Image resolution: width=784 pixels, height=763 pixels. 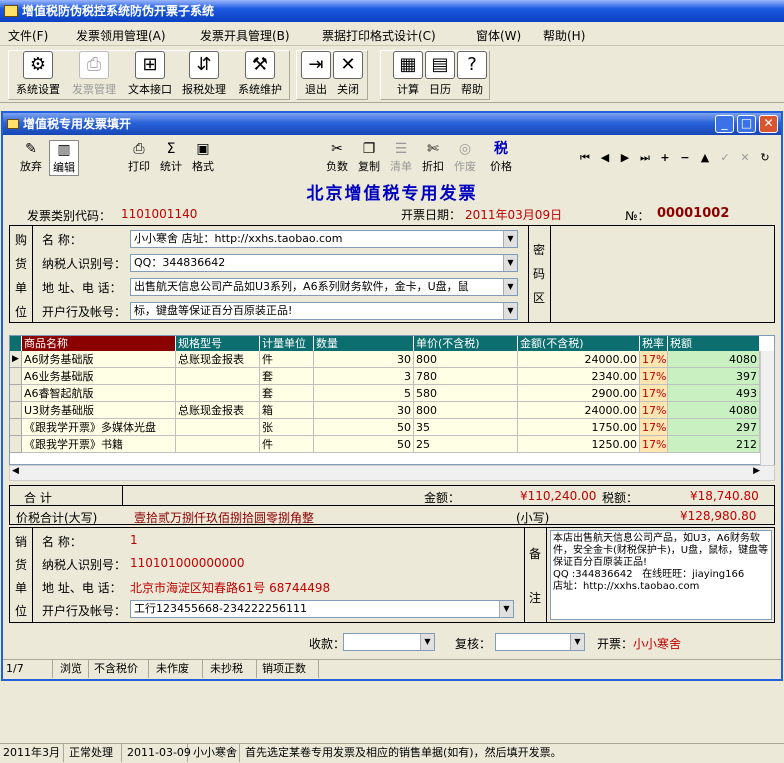 I want to click on minimize-button: _, so click(x=724, y=124).